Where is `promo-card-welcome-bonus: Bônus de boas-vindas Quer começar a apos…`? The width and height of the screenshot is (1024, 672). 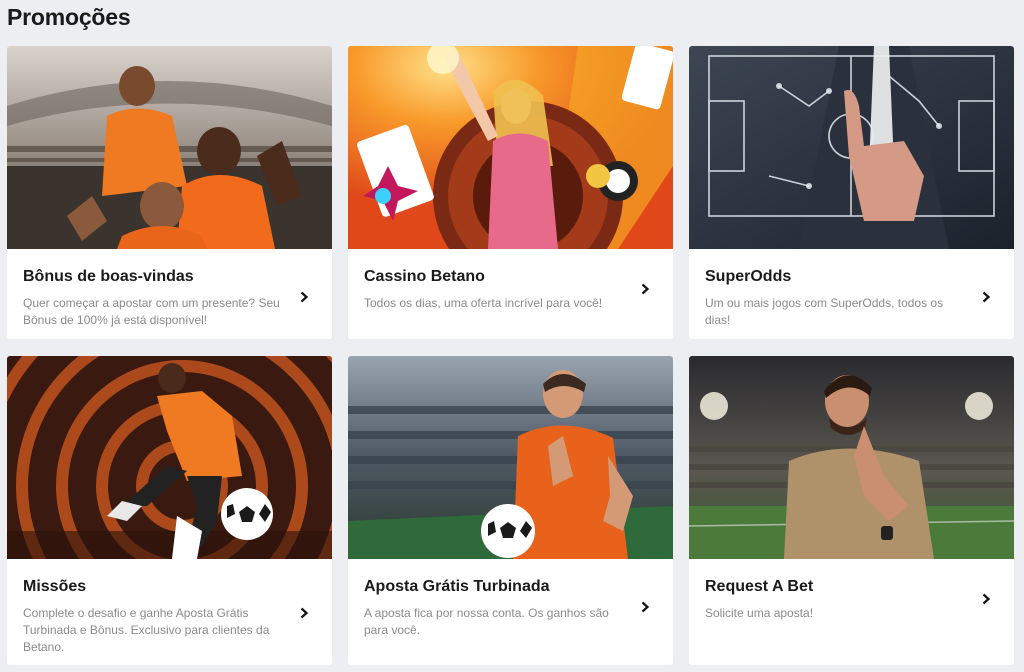
promo-card-welcome-bonus: Bônus de boas-vindas Quer começar a apos… is located at coordinates (169, 192).